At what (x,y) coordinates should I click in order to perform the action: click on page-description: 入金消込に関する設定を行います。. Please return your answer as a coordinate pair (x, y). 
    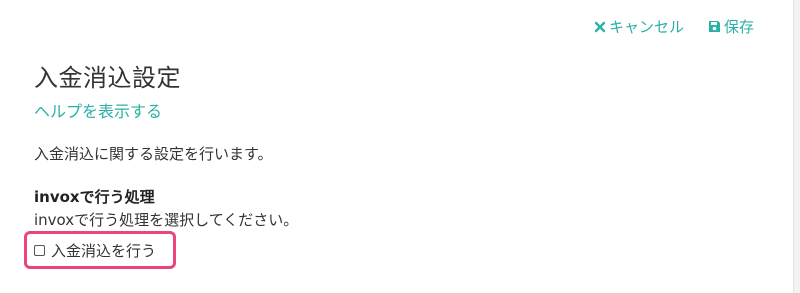
    Looking at the image, I should click on (153, 154).